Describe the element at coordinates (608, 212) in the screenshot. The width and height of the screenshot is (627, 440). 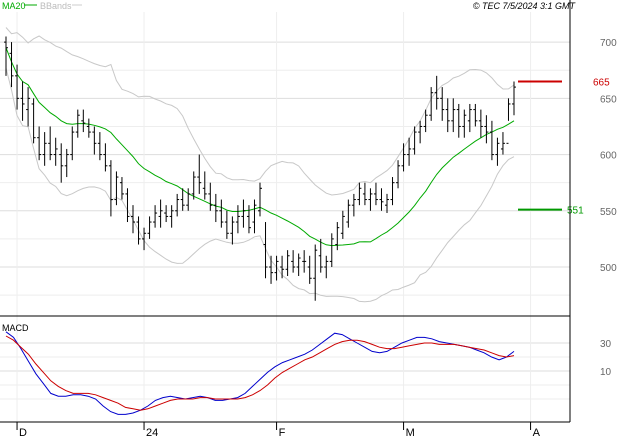
I see `price-tick-label: 550` at that location.